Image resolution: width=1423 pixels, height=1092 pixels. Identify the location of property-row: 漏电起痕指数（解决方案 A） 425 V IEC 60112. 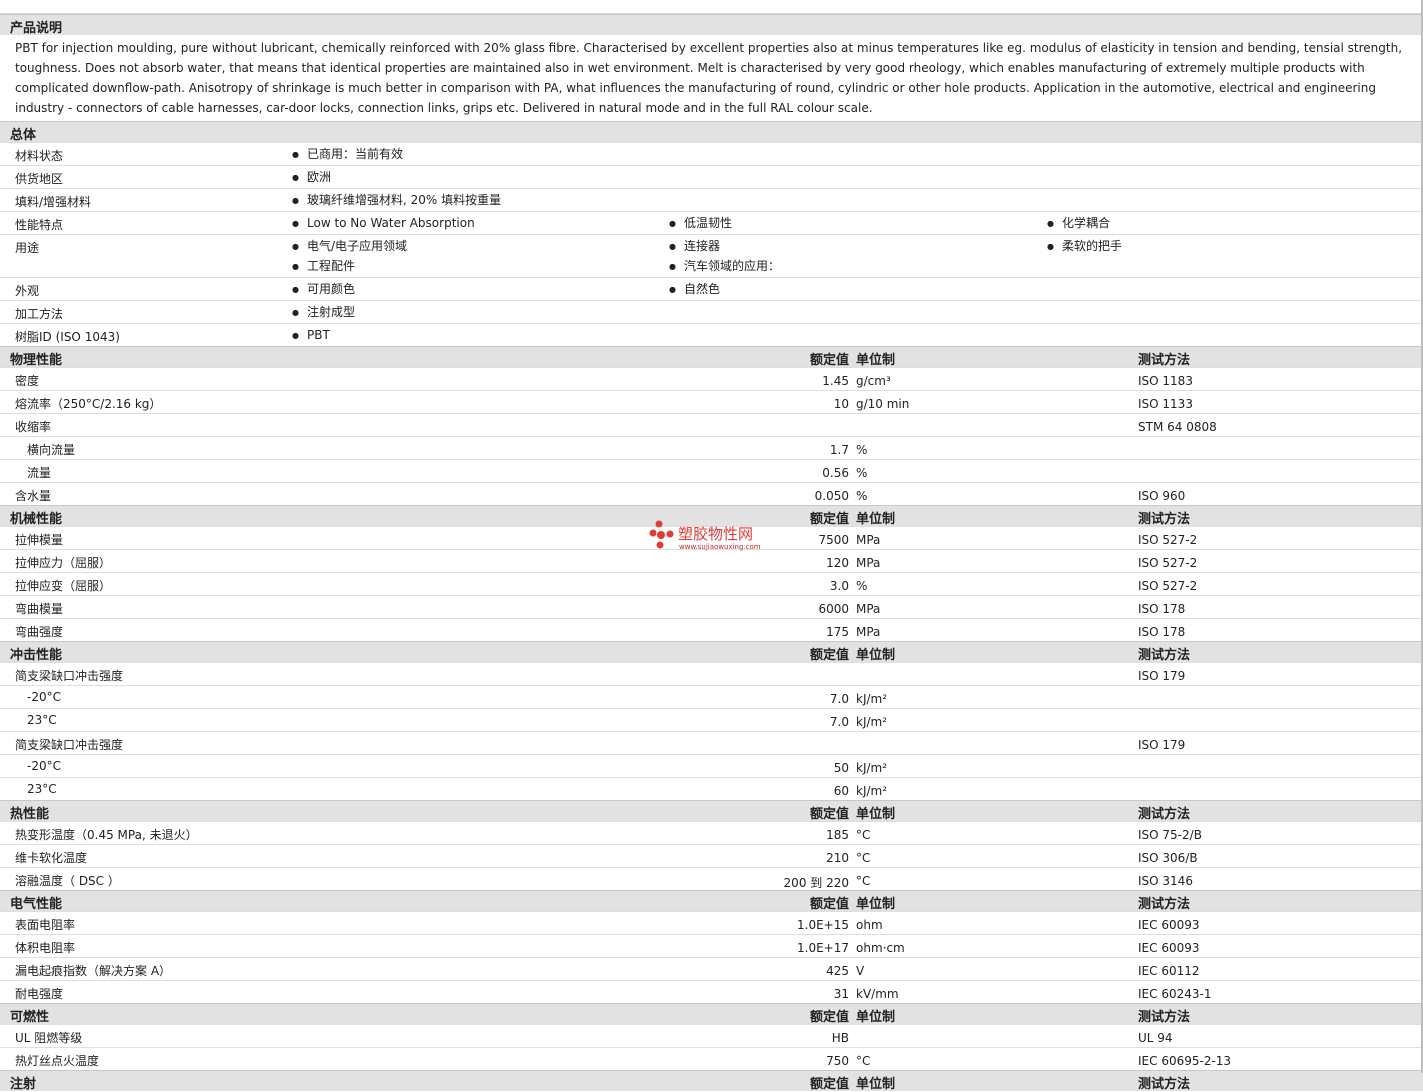
(711, 968).